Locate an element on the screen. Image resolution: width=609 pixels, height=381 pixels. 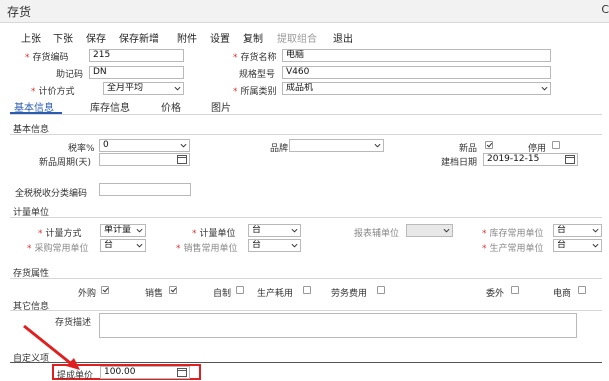
report-unit-select is located at coordinates (429, 230).